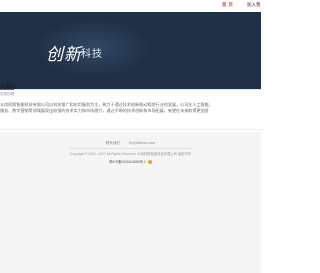  I want to click on logo-text: 科技, so click(92, 54).